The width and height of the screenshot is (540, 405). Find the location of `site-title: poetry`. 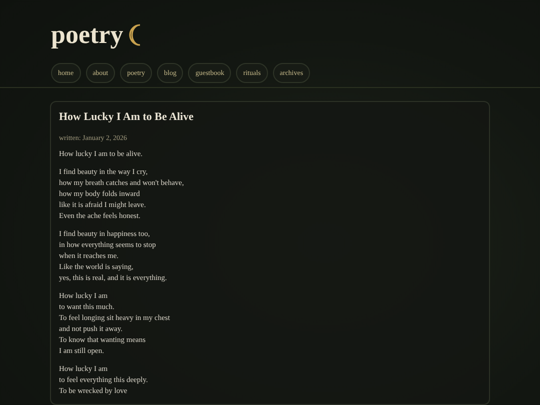

site-title: poetry is located at coordinates (87, 35).